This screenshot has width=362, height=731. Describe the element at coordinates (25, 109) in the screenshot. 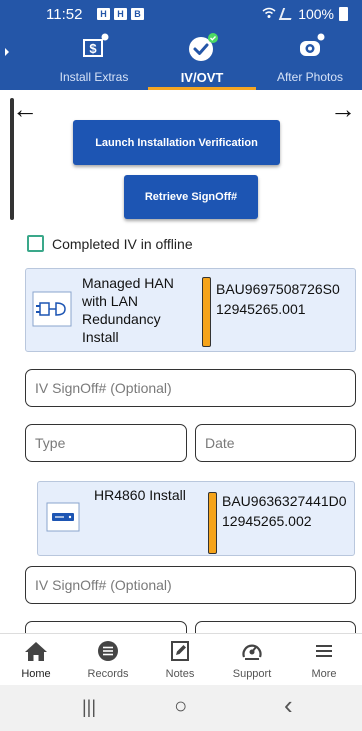

I see `previous-arrow-icon: ←` at that location.